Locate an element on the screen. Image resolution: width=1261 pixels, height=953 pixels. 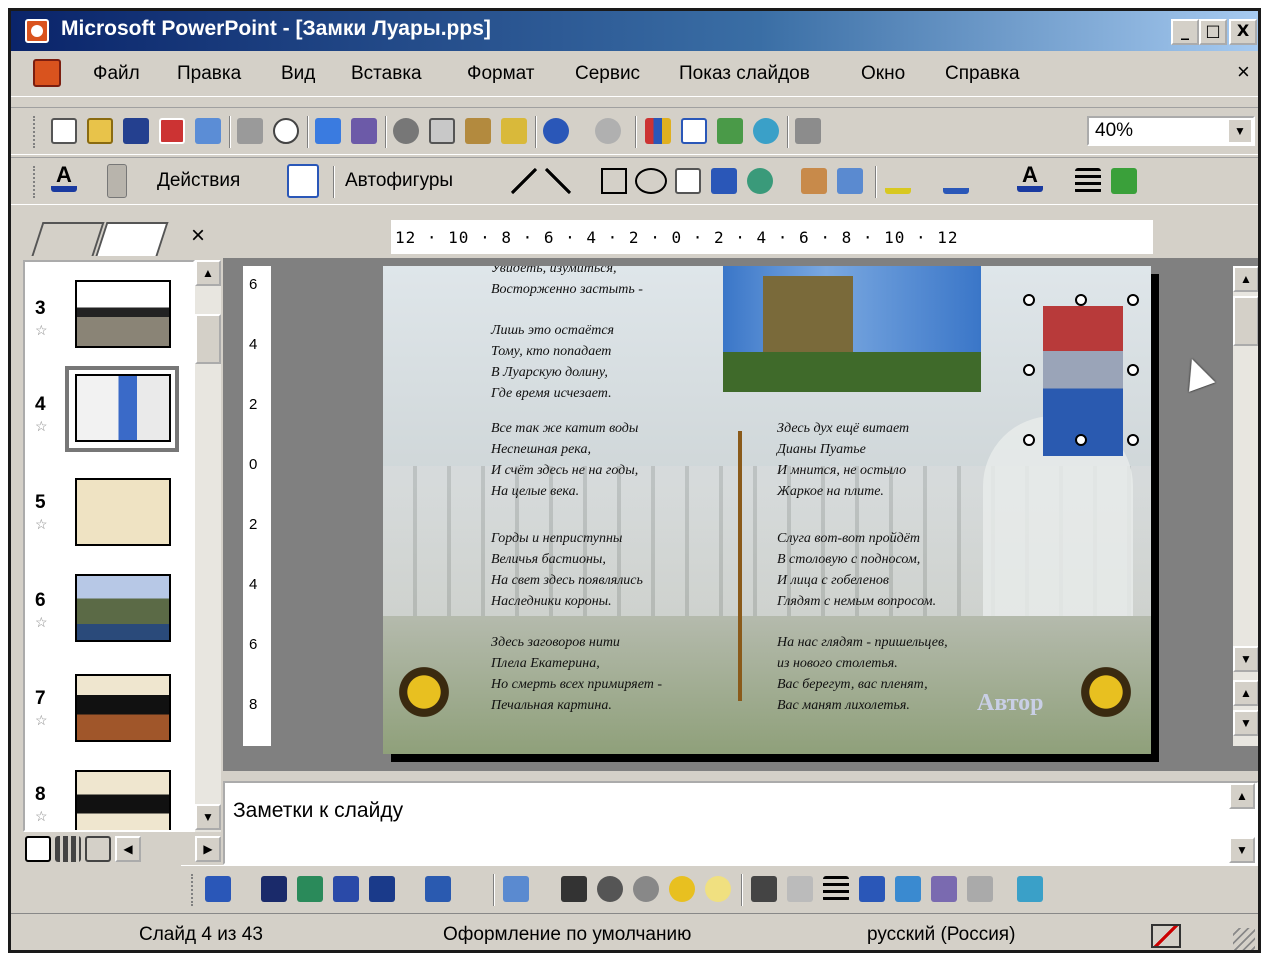
tab-outline is located at coordinates (68, 239).